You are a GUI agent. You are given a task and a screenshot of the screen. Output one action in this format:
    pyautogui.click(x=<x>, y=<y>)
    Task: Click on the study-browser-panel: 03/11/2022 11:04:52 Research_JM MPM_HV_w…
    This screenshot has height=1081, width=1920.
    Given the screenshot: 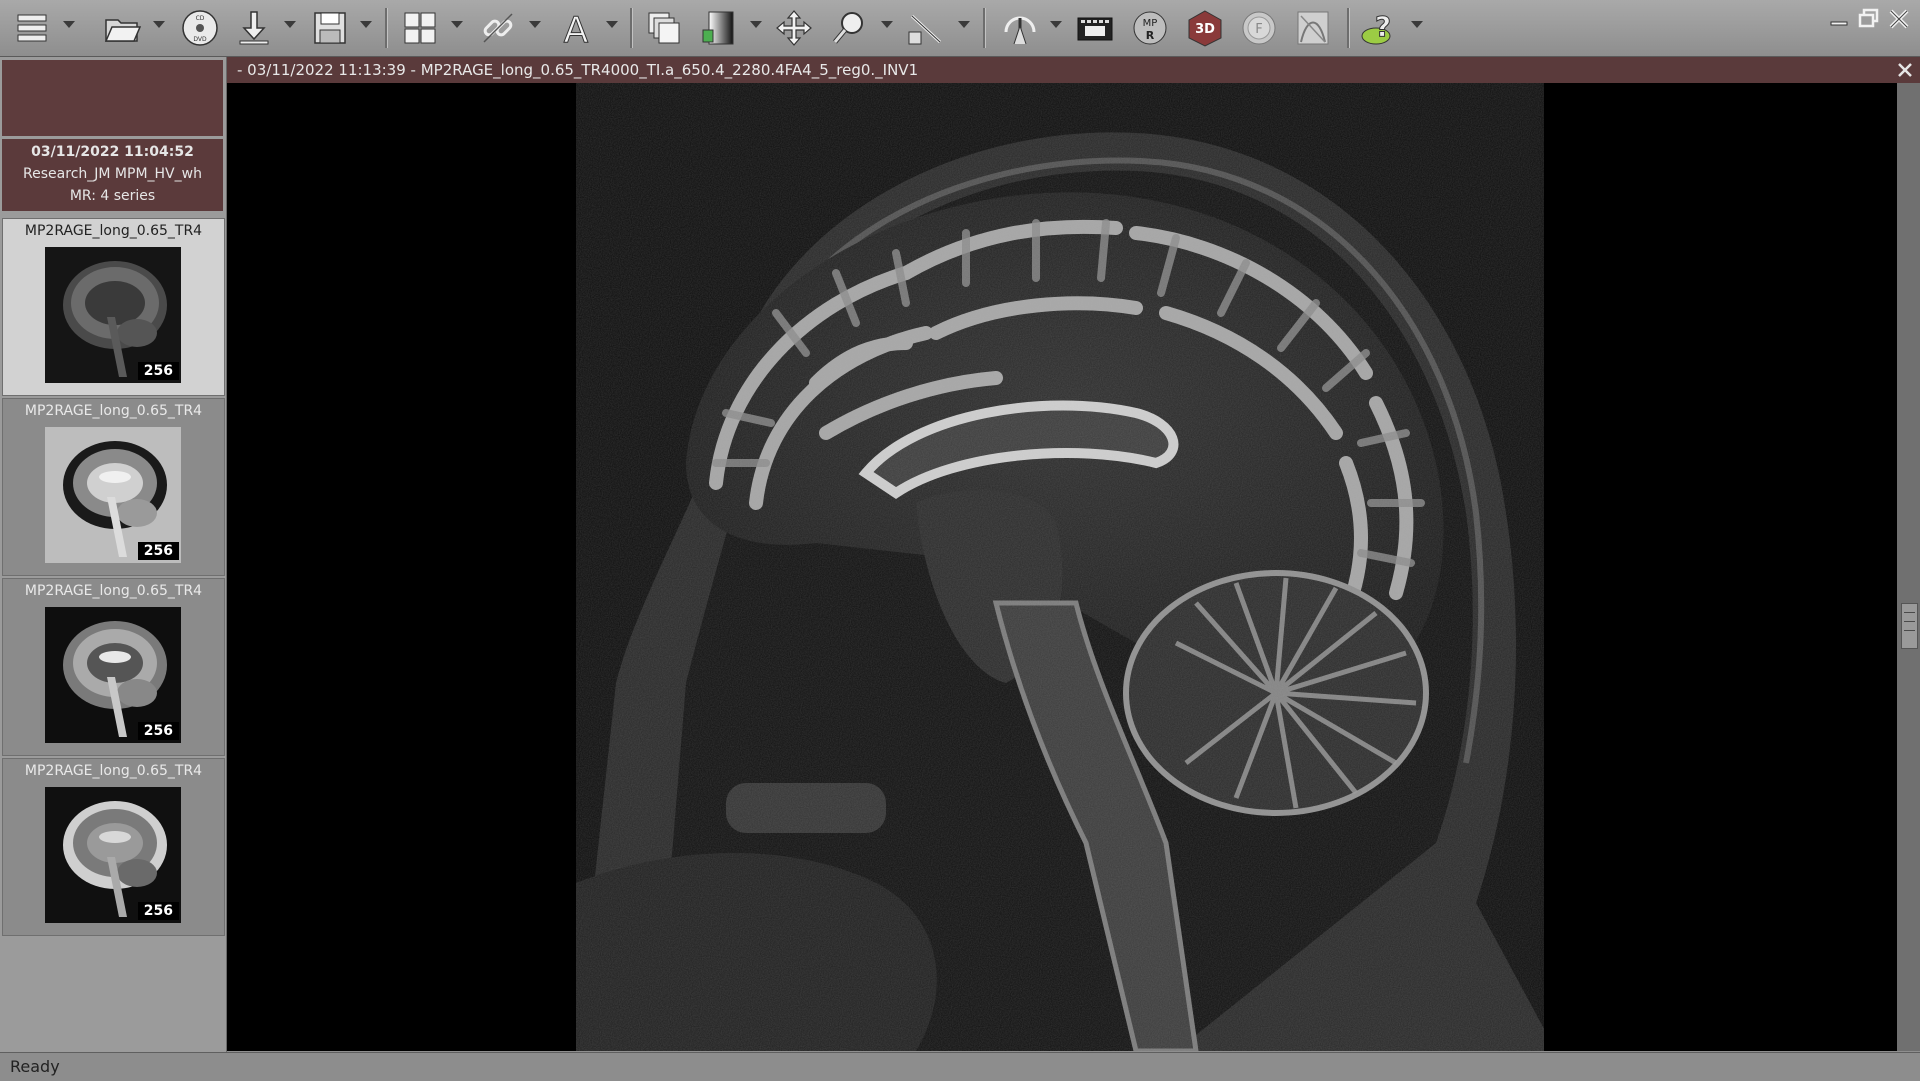 What is the action you would take?
    pyautogui.click(x=113, y=554)
    